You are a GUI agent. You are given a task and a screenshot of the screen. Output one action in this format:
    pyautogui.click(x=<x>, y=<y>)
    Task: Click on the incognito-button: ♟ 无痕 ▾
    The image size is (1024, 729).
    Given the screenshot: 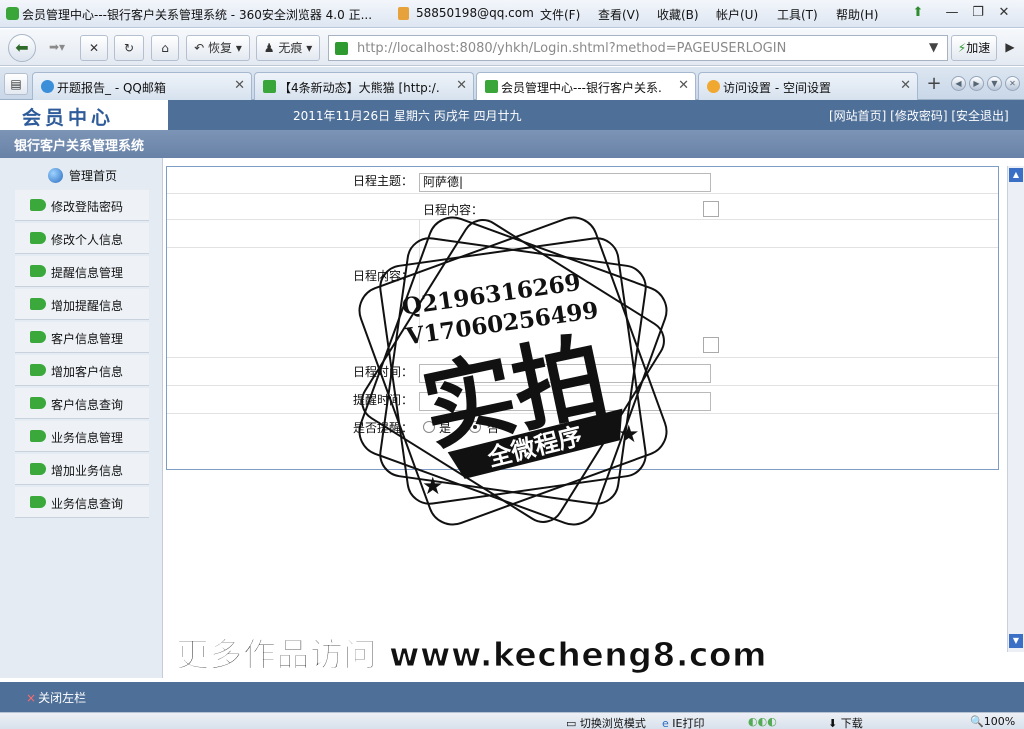 What is the action you would take?
    pyautogui.click(x=288, y=48)
    